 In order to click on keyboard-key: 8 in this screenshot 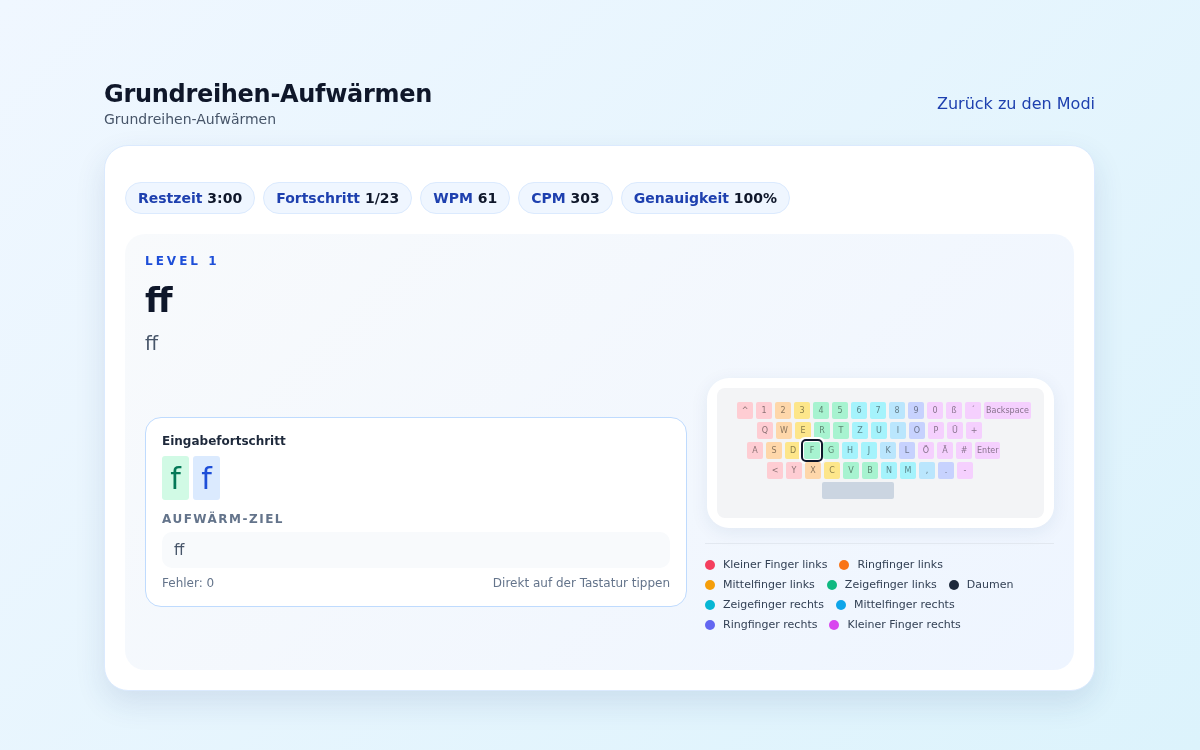, I will do `click(897, 410)`.